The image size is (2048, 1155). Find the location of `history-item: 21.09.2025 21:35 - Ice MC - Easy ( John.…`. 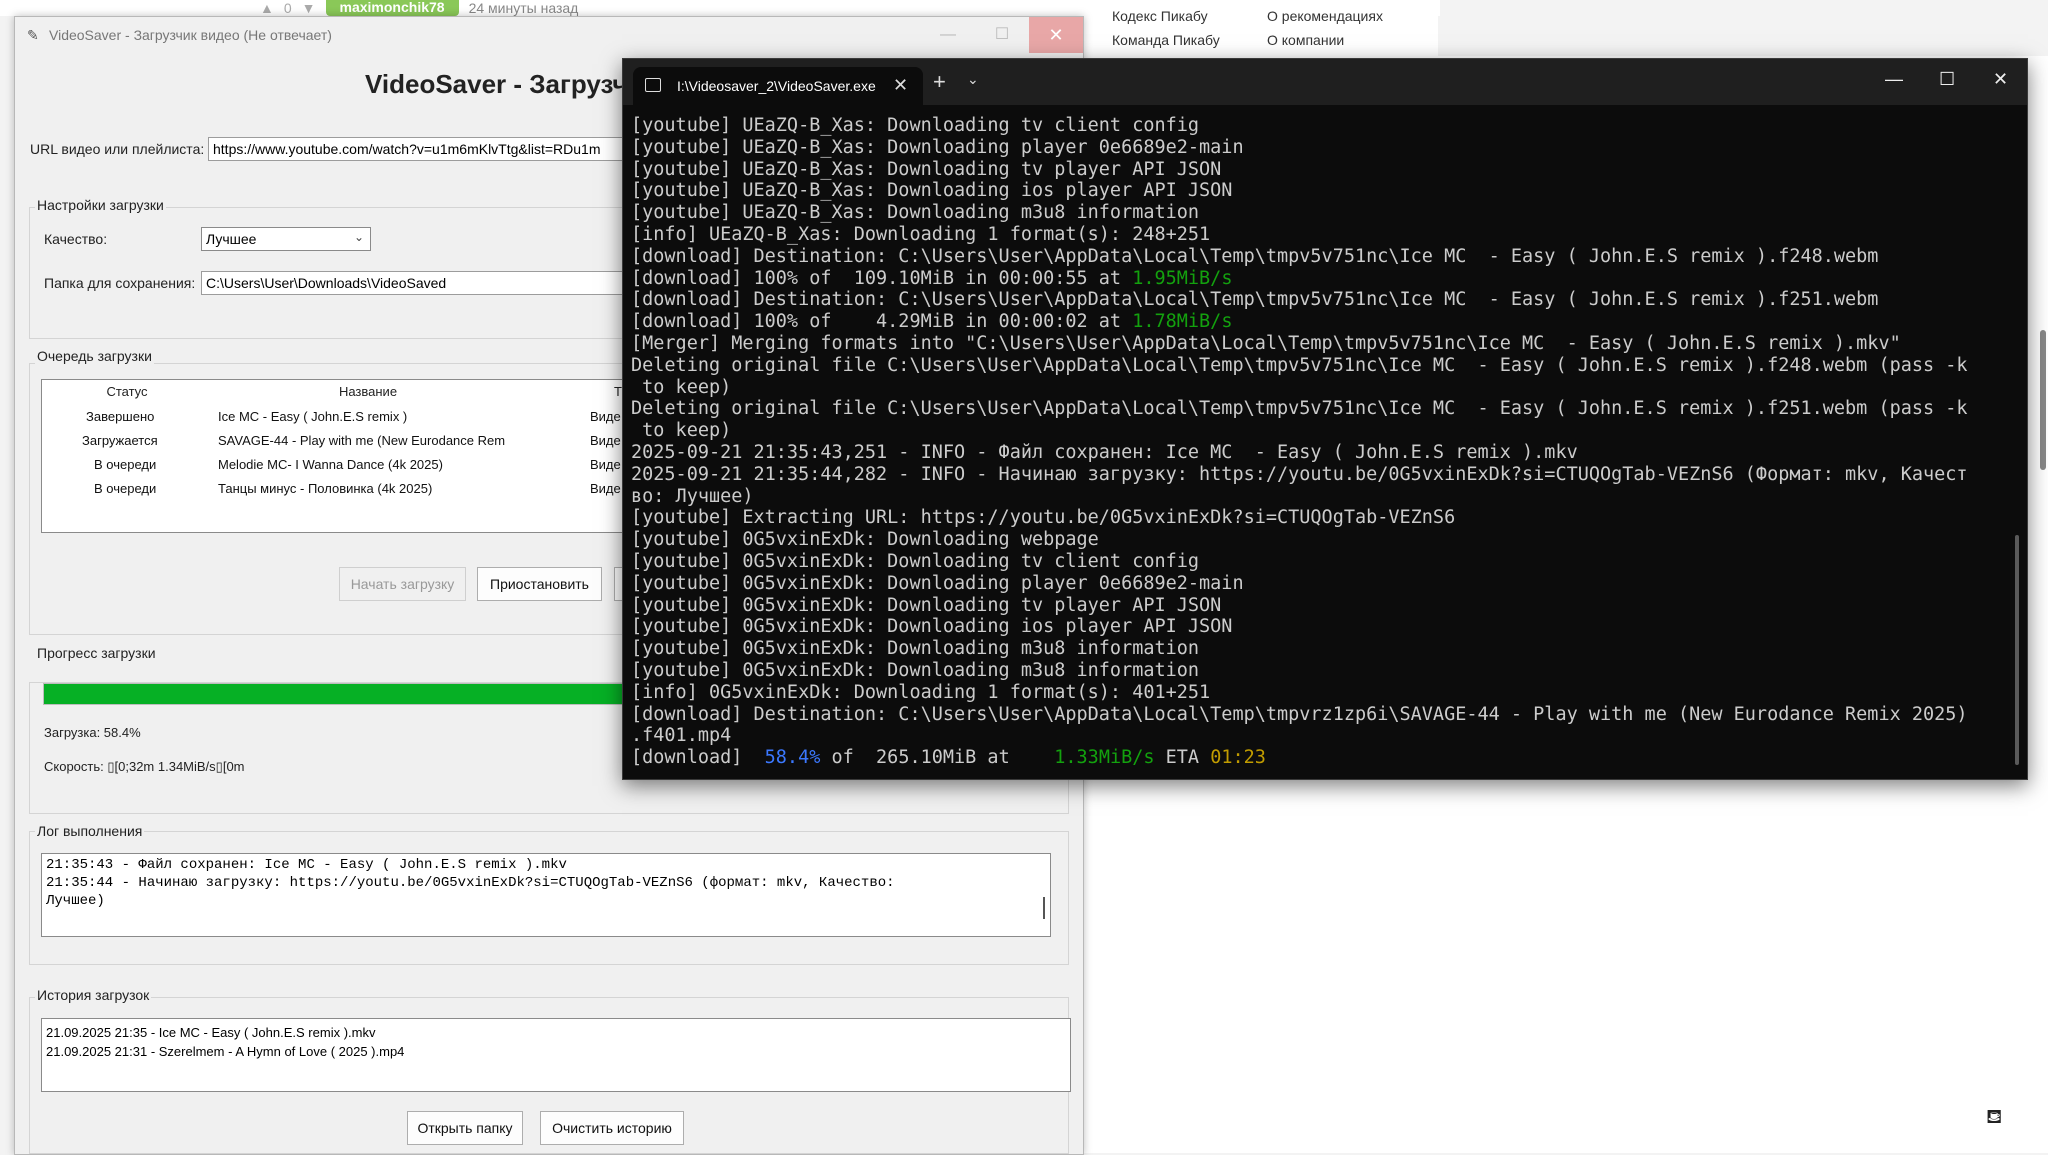

history-item: 21.09.2025 21:35 - Ice MC - Easy ( John.… is located at coordinates (556, 1032).